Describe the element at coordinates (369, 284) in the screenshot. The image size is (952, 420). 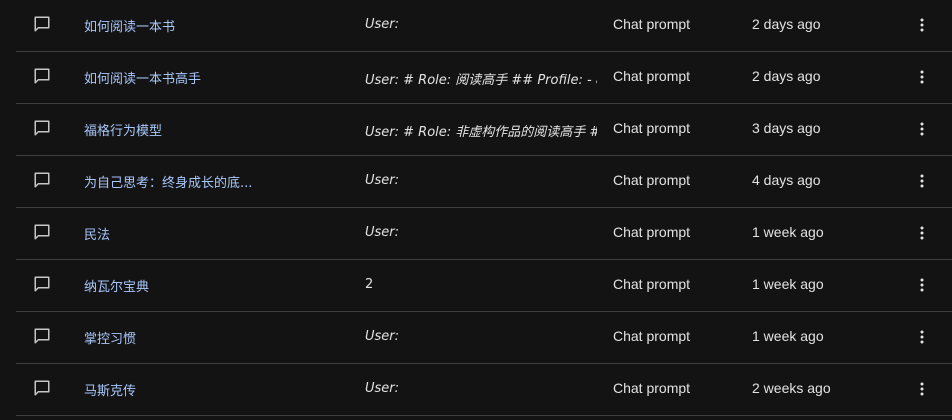
I see `prompt-description: 2` at that location.